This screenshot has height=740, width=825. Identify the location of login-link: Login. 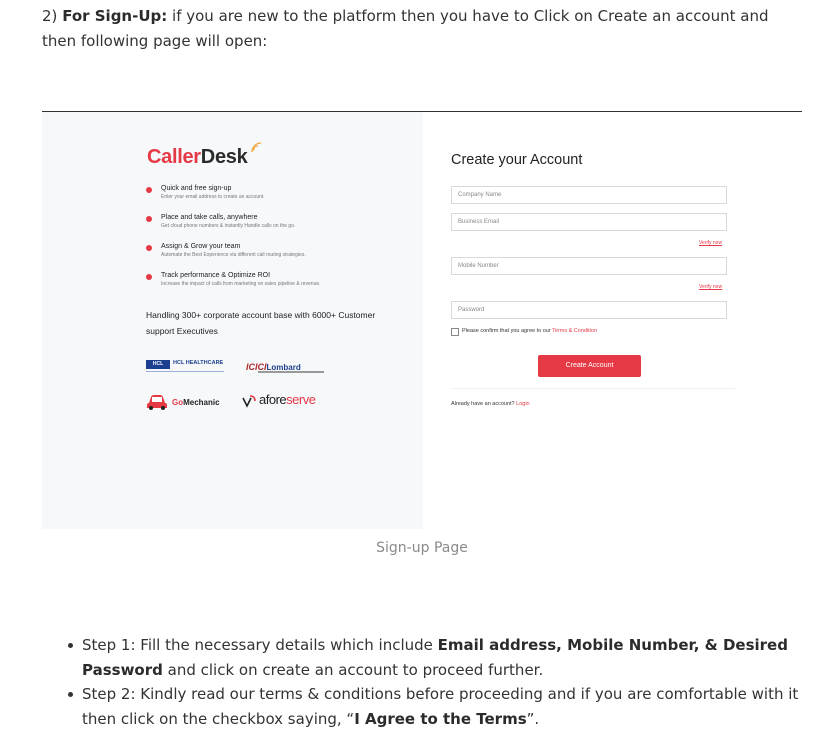
(522, 404).